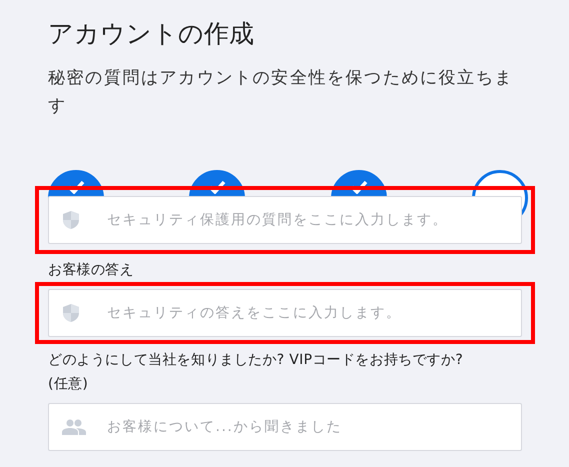  I want to click on field-label: お客様の答え, so click(91, 270).